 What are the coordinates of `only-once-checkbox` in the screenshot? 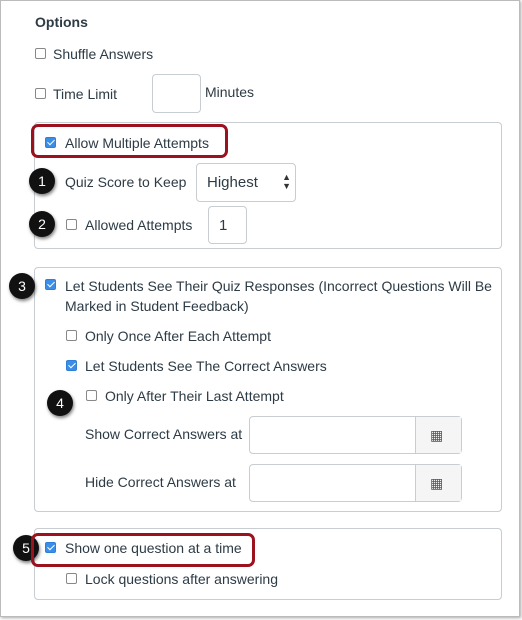 It's located at (71, 335).